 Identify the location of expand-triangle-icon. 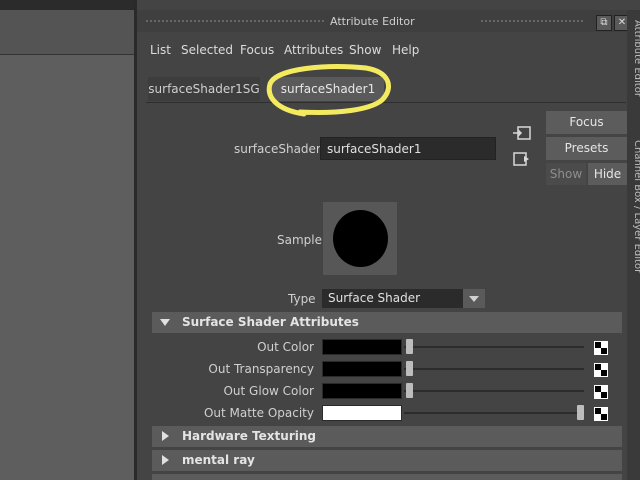
(165, 322).